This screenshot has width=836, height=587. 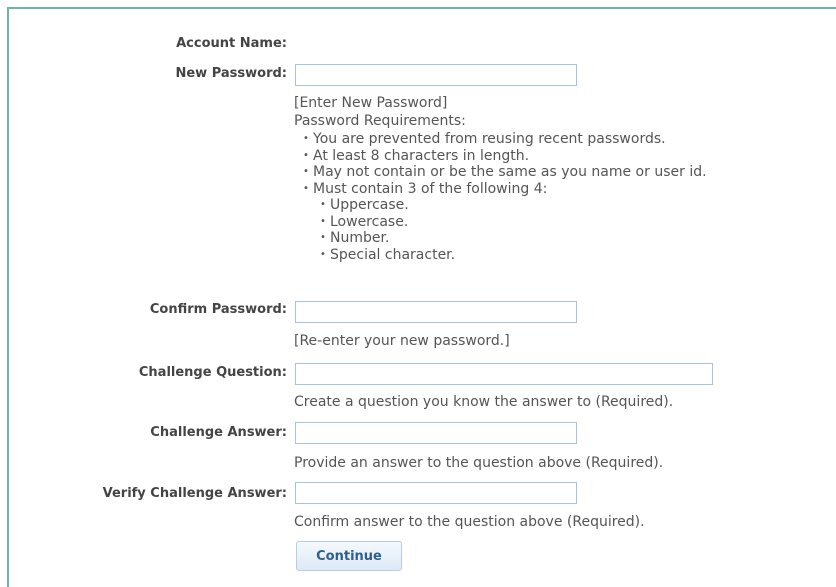 What do you see at coordinates (504, 374) in the screenshot?
I see `challenge-question-input` at bounding box center [504, 374].